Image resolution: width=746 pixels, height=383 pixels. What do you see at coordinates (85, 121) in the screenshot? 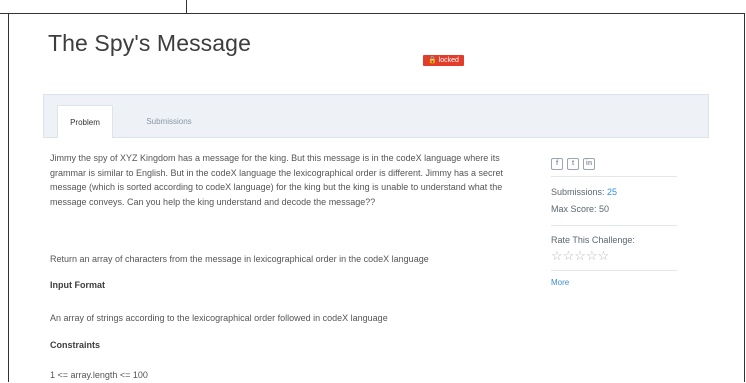
I see `tab-problem: Problem` at bounding box center [85, 121].